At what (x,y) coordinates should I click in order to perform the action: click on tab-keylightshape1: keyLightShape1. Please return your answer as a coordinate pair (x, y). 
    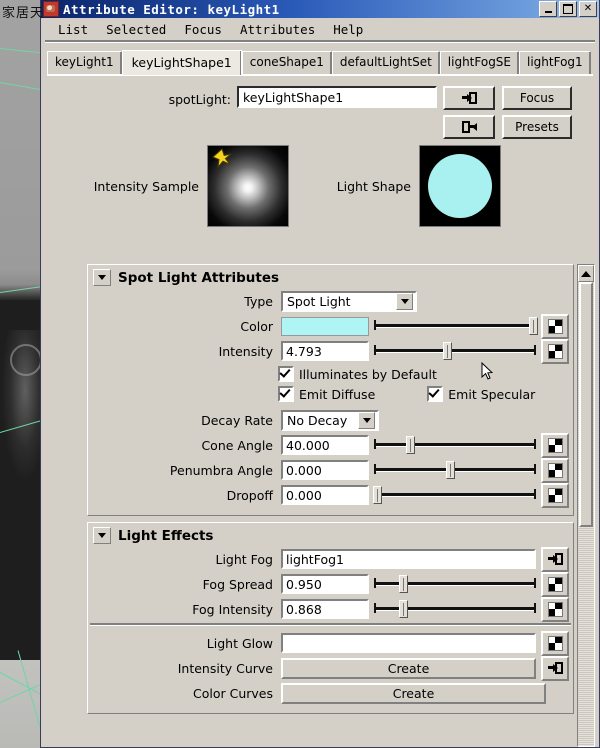
    Looking at the image, I should click on (181, 62).